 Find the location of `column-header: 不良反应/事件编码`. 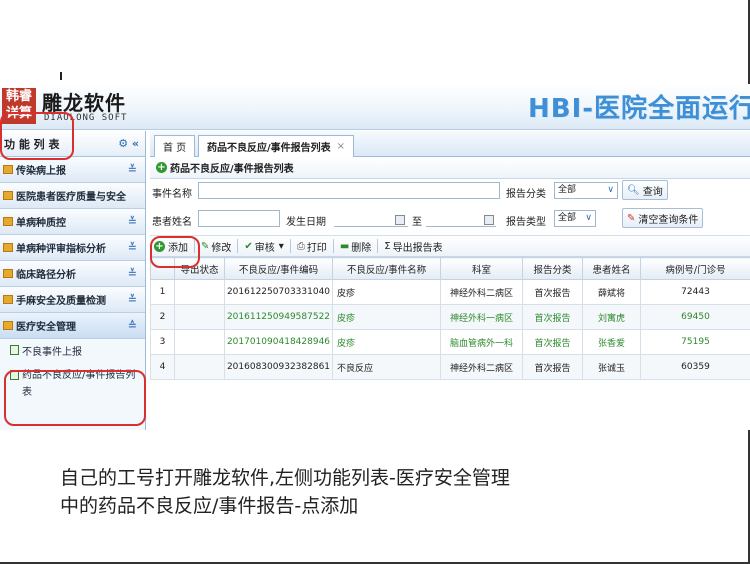

column-header: 不良反应/事件编码 is located at coordinates (278, 268).